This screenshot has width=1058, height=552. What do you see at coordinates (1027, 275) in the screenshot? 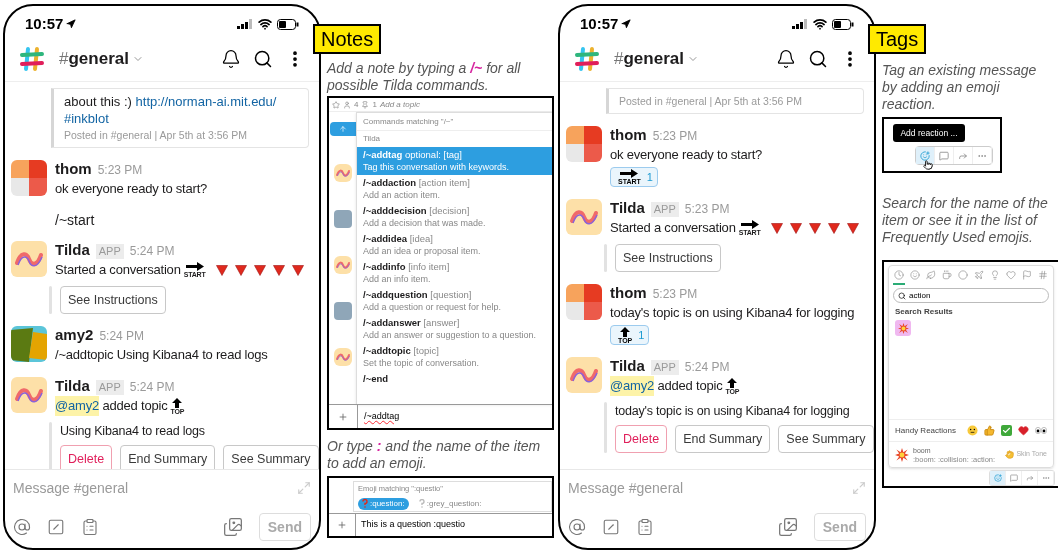
I see `flag-icon` at bounding box center [1027, 275].